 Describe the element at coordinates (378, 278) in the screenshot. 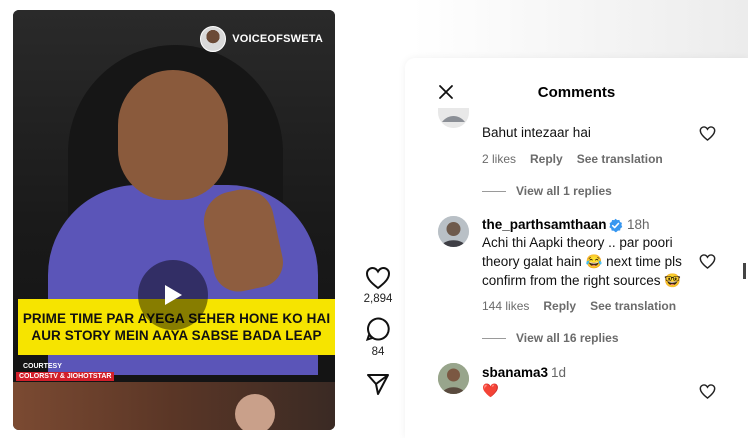

I see `heart-icon` at that location.